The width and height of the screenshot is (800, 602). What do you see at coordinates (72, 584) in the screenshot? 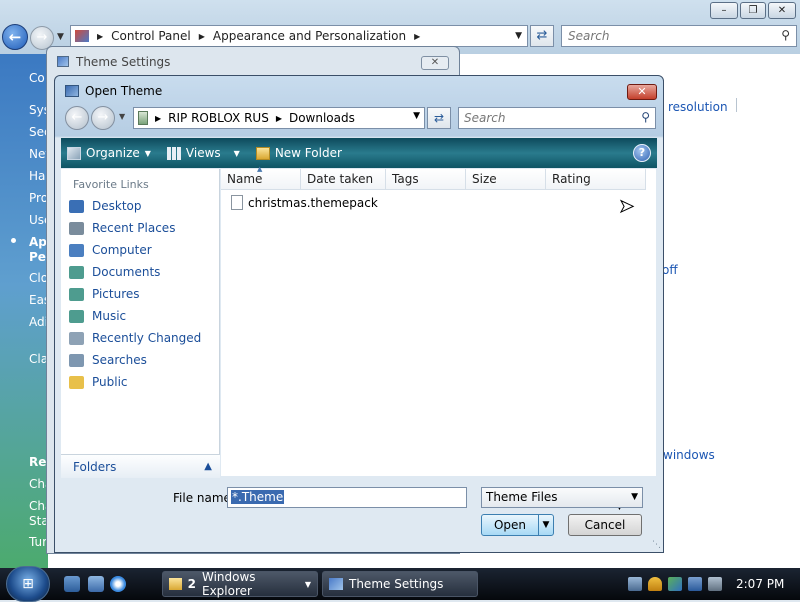
I see `show-desktop-icon` at bounding box center [72, 584].